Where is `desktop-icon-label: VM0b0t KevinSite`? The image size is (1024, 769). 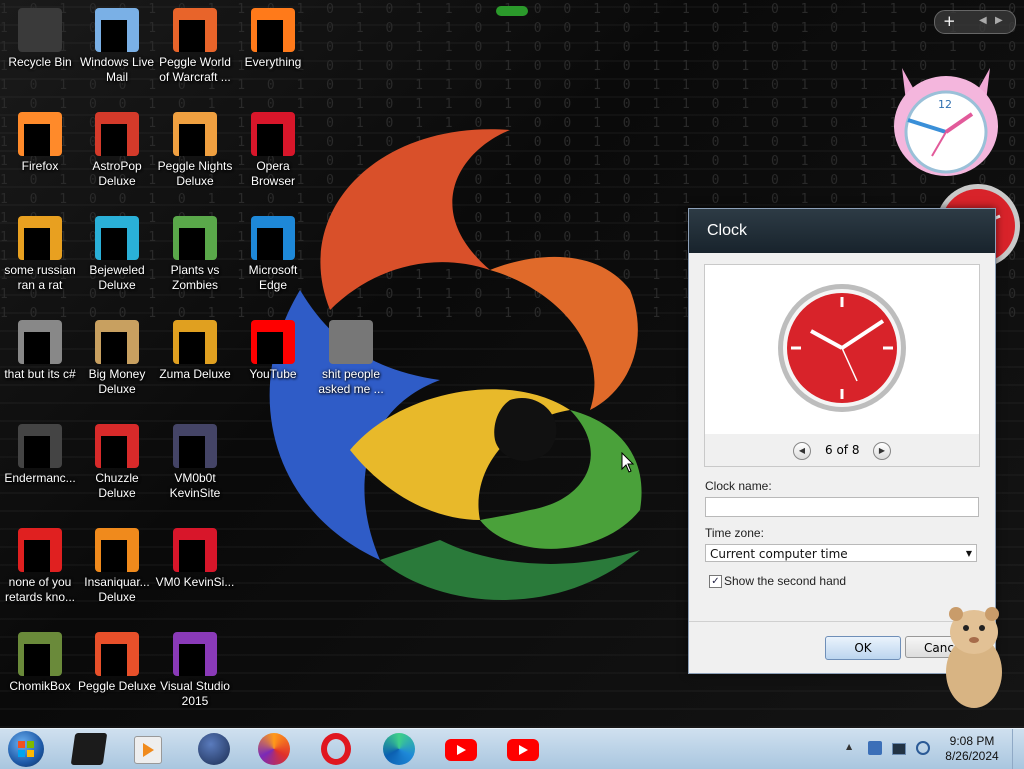 desktop-icon-label: VM0b0t KevinSite is located at coordinates (195, 485).